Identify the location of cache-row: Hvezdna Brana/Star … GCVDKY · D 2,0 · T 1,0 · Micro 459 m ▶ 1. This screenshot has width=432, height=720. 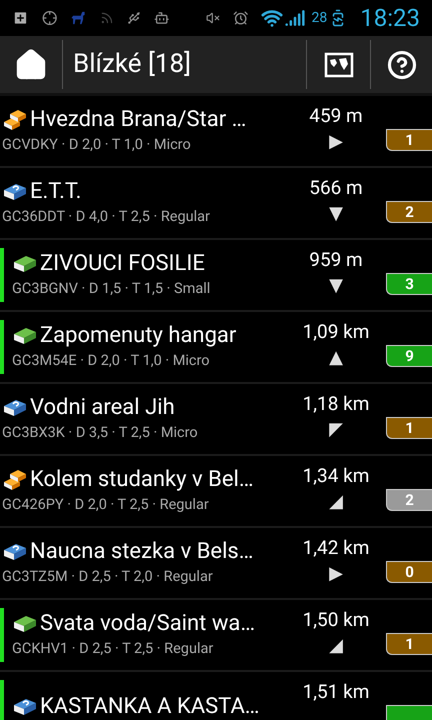
(216, 132).